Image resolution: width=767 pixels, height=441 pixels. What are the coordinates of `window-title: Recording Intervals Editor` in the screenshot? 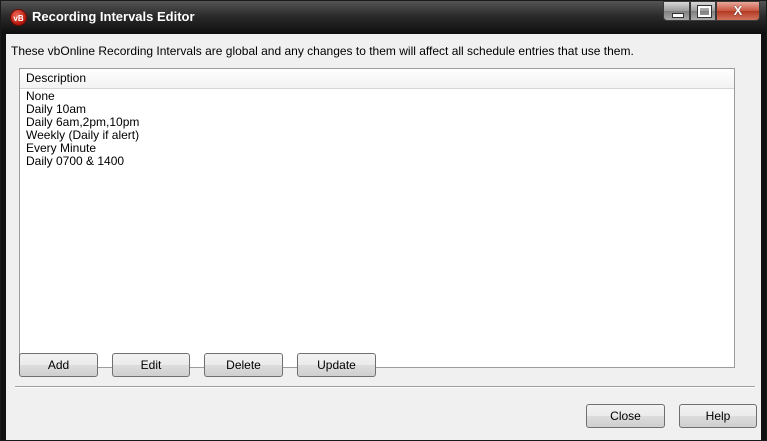 It's located at (113, 16).